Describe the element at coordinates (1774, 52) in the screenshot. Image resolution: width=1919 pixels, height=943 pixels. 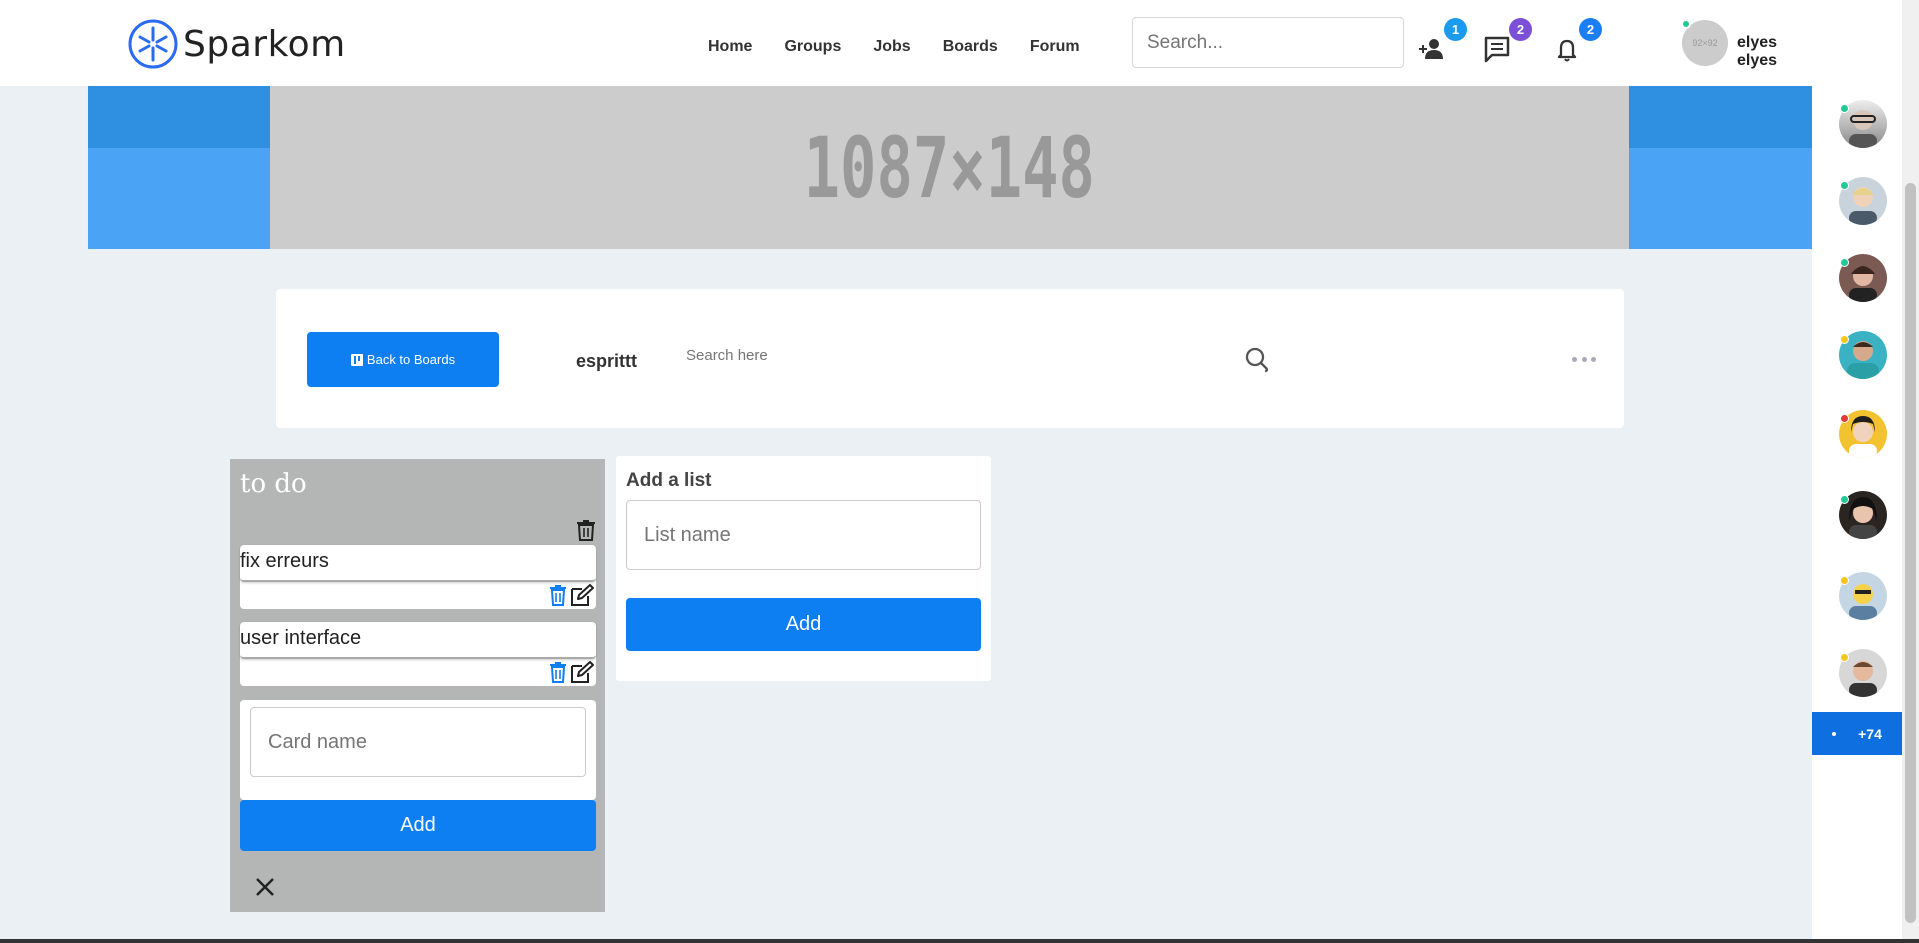
I see `user-name: elyes elyes` at that location.